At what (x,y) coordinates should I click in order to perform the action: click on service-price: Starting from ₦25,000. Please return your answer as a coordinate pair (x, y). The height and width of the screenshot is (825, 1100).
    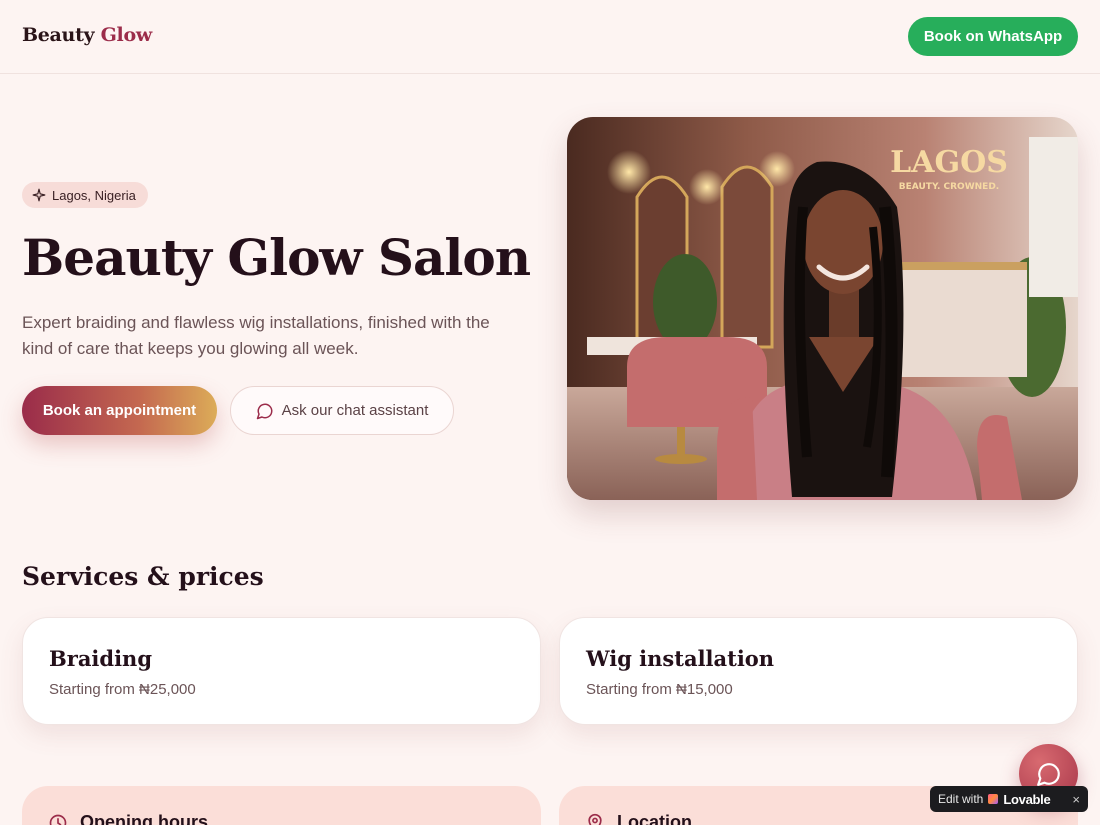
    Looking at the image, I should click on (122, 689).